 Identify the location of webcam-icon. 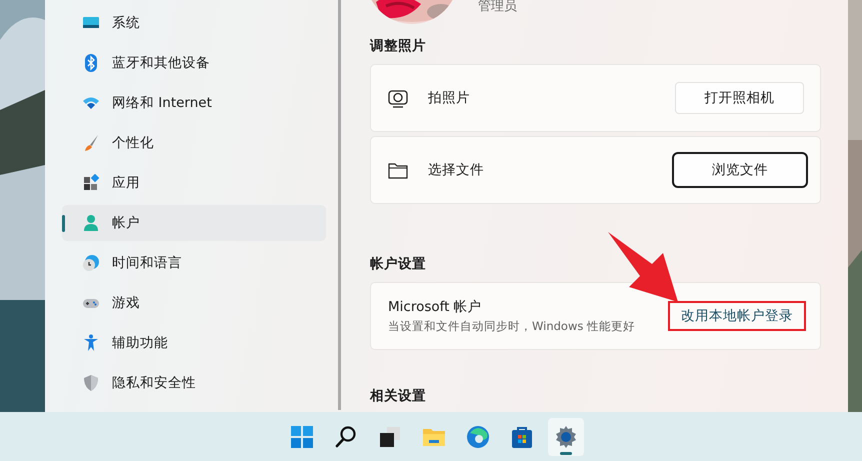
(398, 98).